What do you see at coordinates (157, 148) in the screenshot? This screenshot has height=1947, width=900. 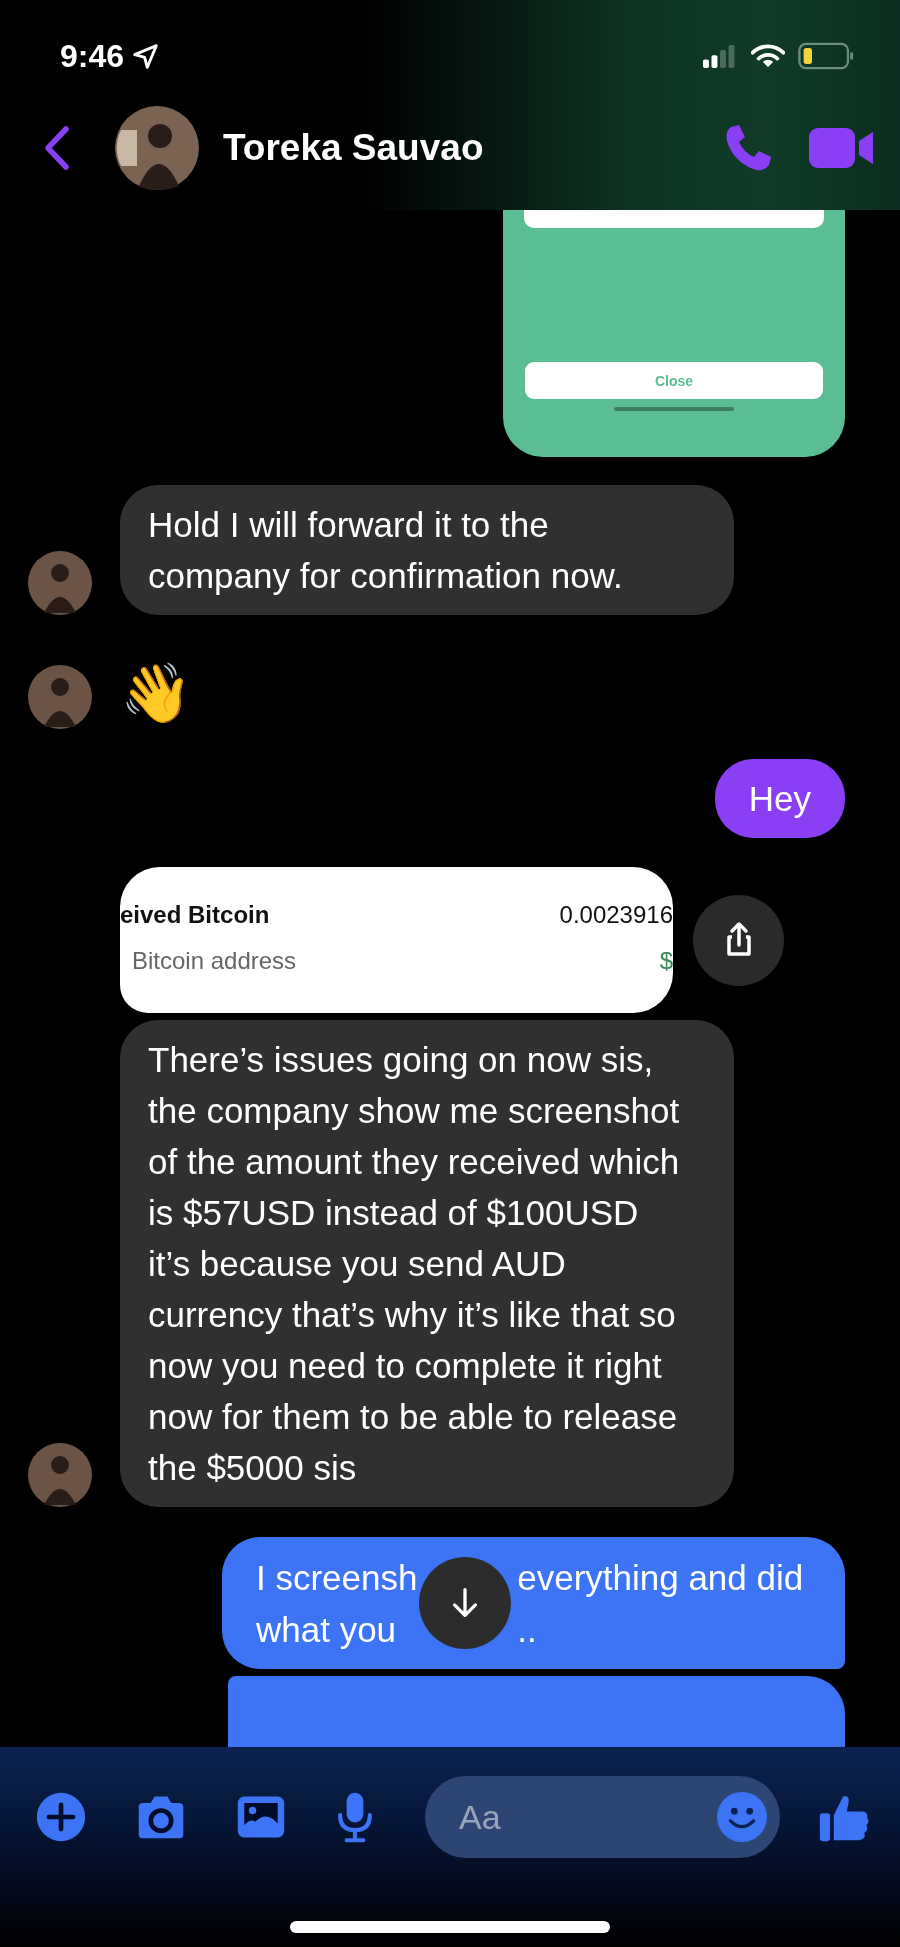 I see `avatar` at bounding box center [157, 148].